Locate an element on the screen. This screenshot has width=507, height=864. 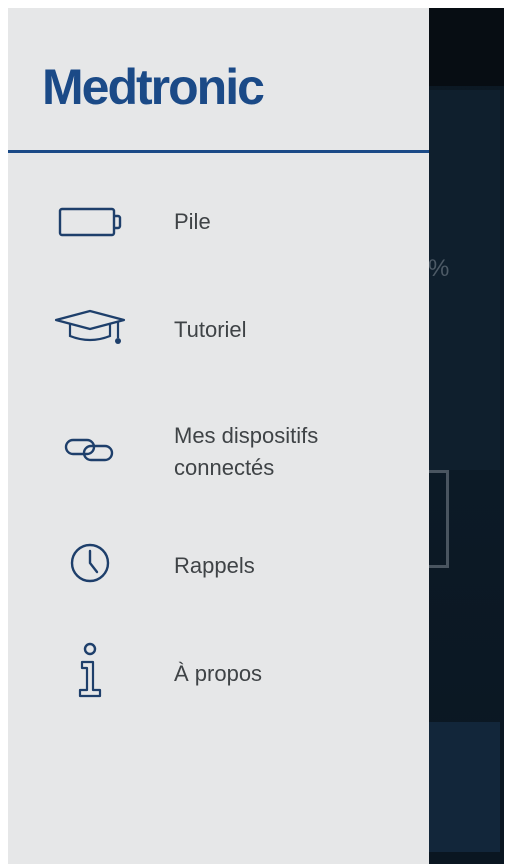
menu-item-label: Rappels is located at coordinates (214, 565).